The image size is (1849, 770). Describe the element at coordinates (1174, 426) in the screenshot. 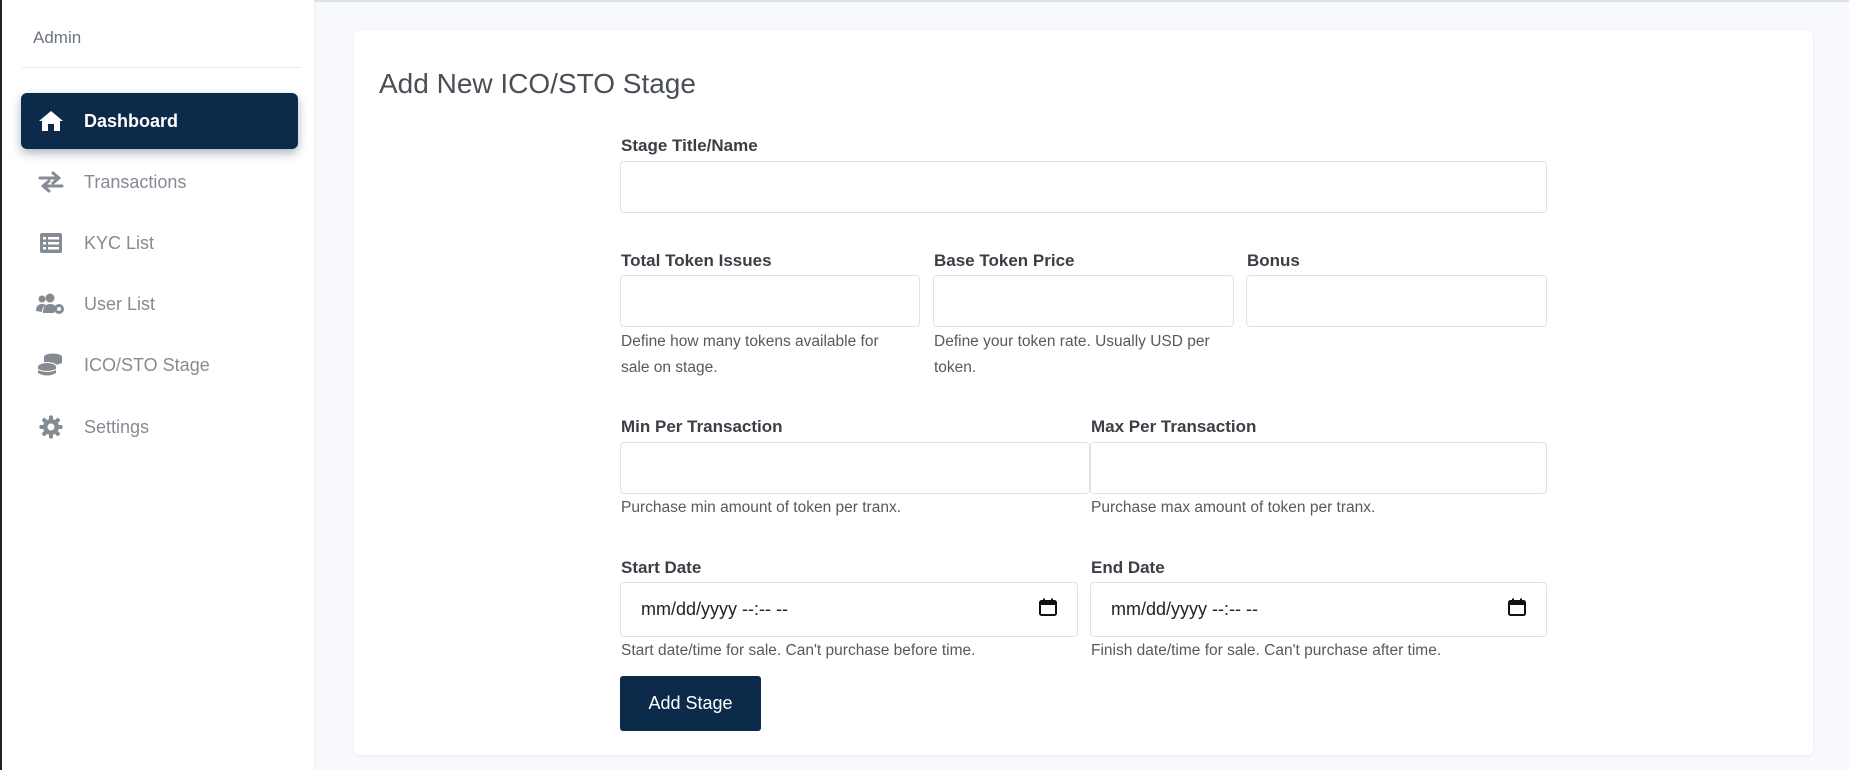

I see `max-per-tx-label: Max Per Transaction` at that location.